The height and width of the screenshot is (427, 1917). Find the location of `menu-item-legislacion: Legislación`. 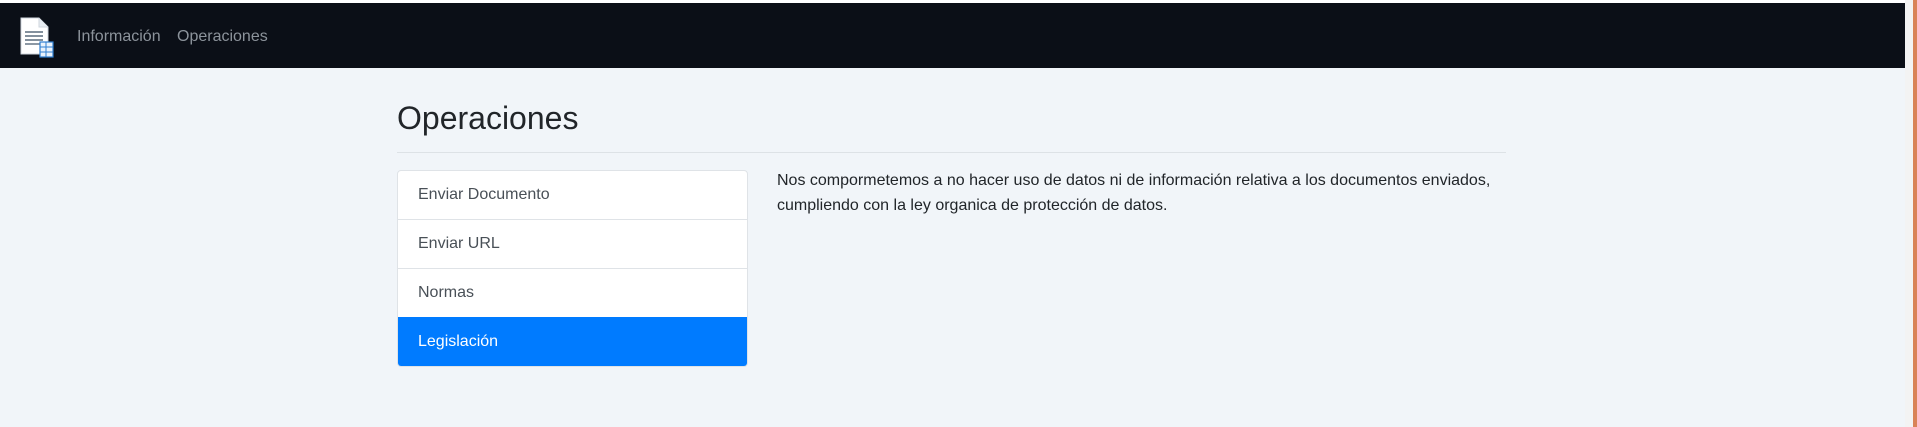

menu-item-legislacion: Legislación is located at coordinates (572, 341).